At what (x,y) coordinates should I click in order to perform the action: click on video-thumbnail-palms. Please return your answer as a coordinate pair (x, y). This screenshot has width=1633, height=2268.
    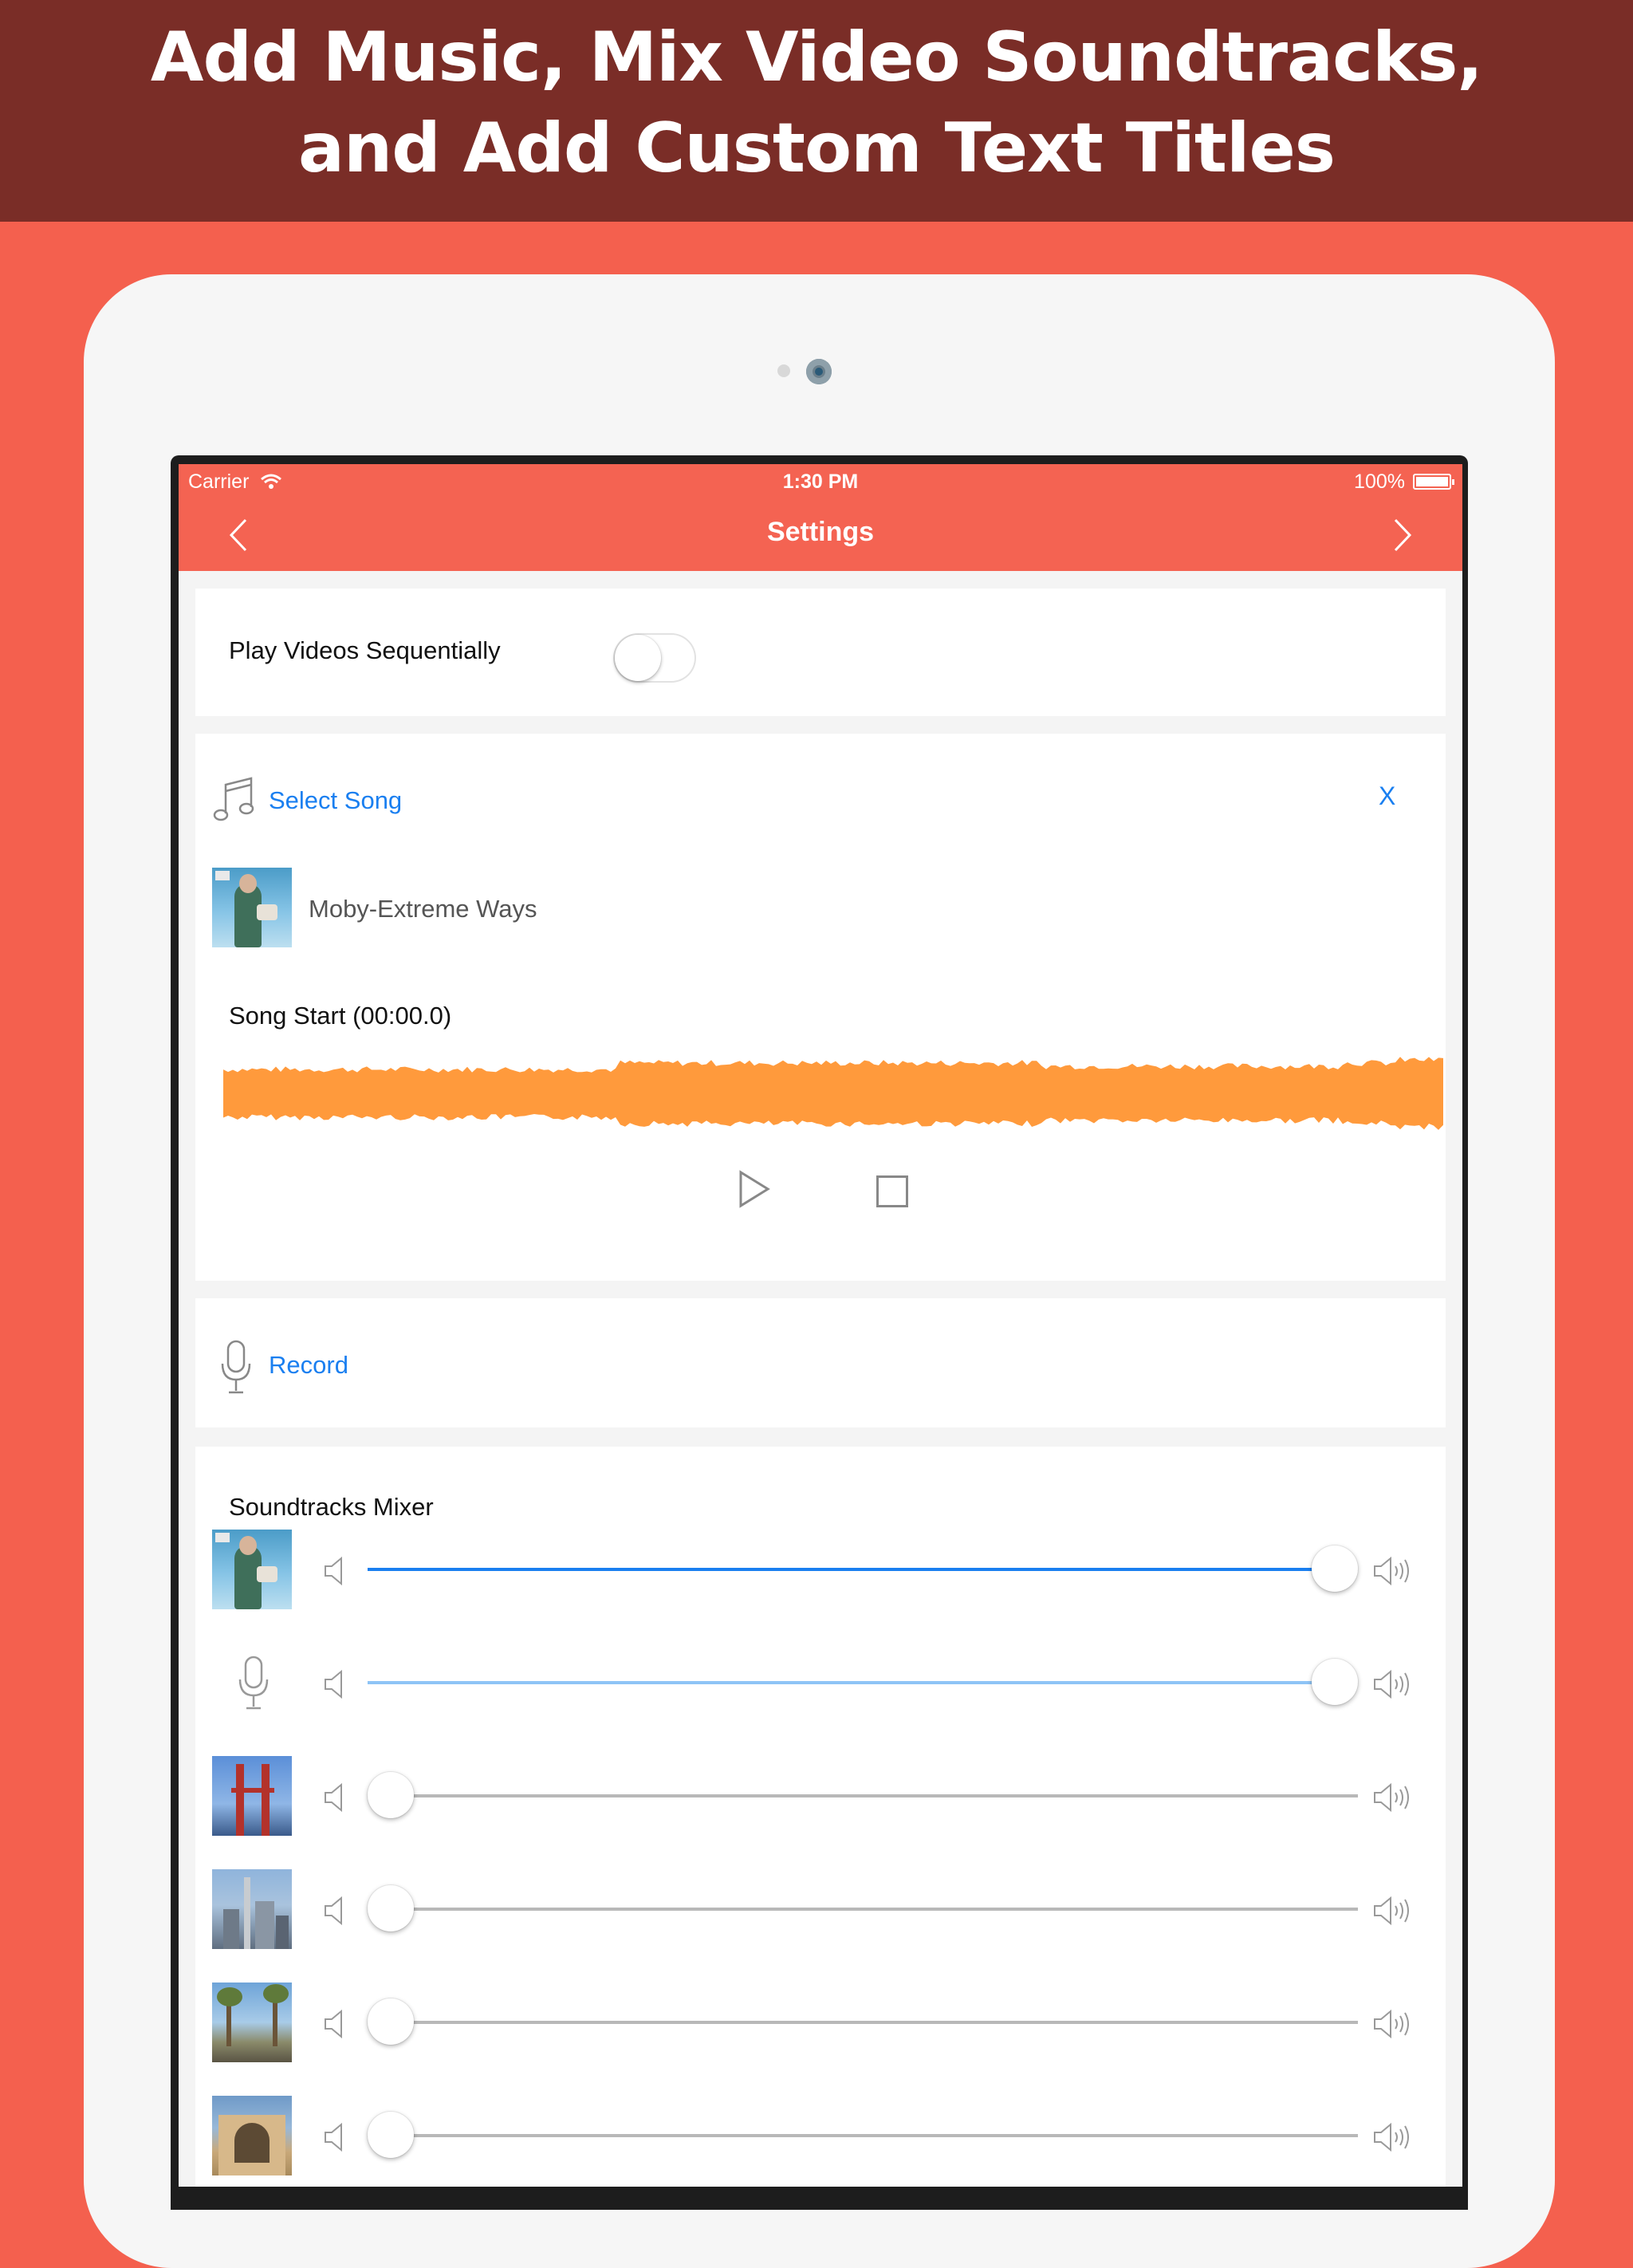
    Looking at the image, I should click on (252, 2023).